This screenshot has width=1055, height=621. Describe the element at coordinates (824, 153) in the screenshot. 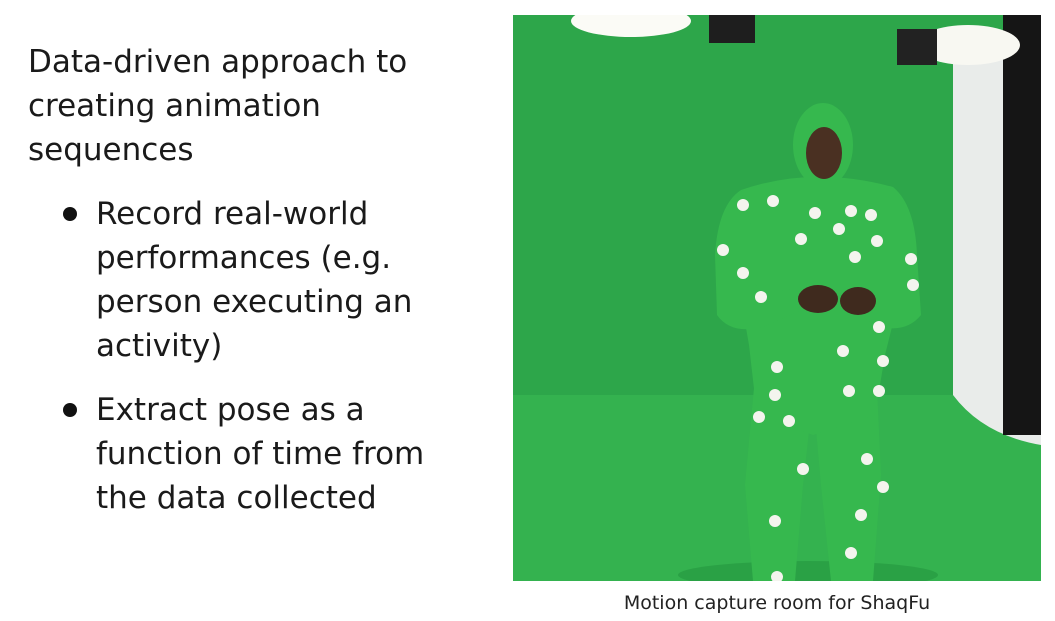

I see `performer-face` at that location.